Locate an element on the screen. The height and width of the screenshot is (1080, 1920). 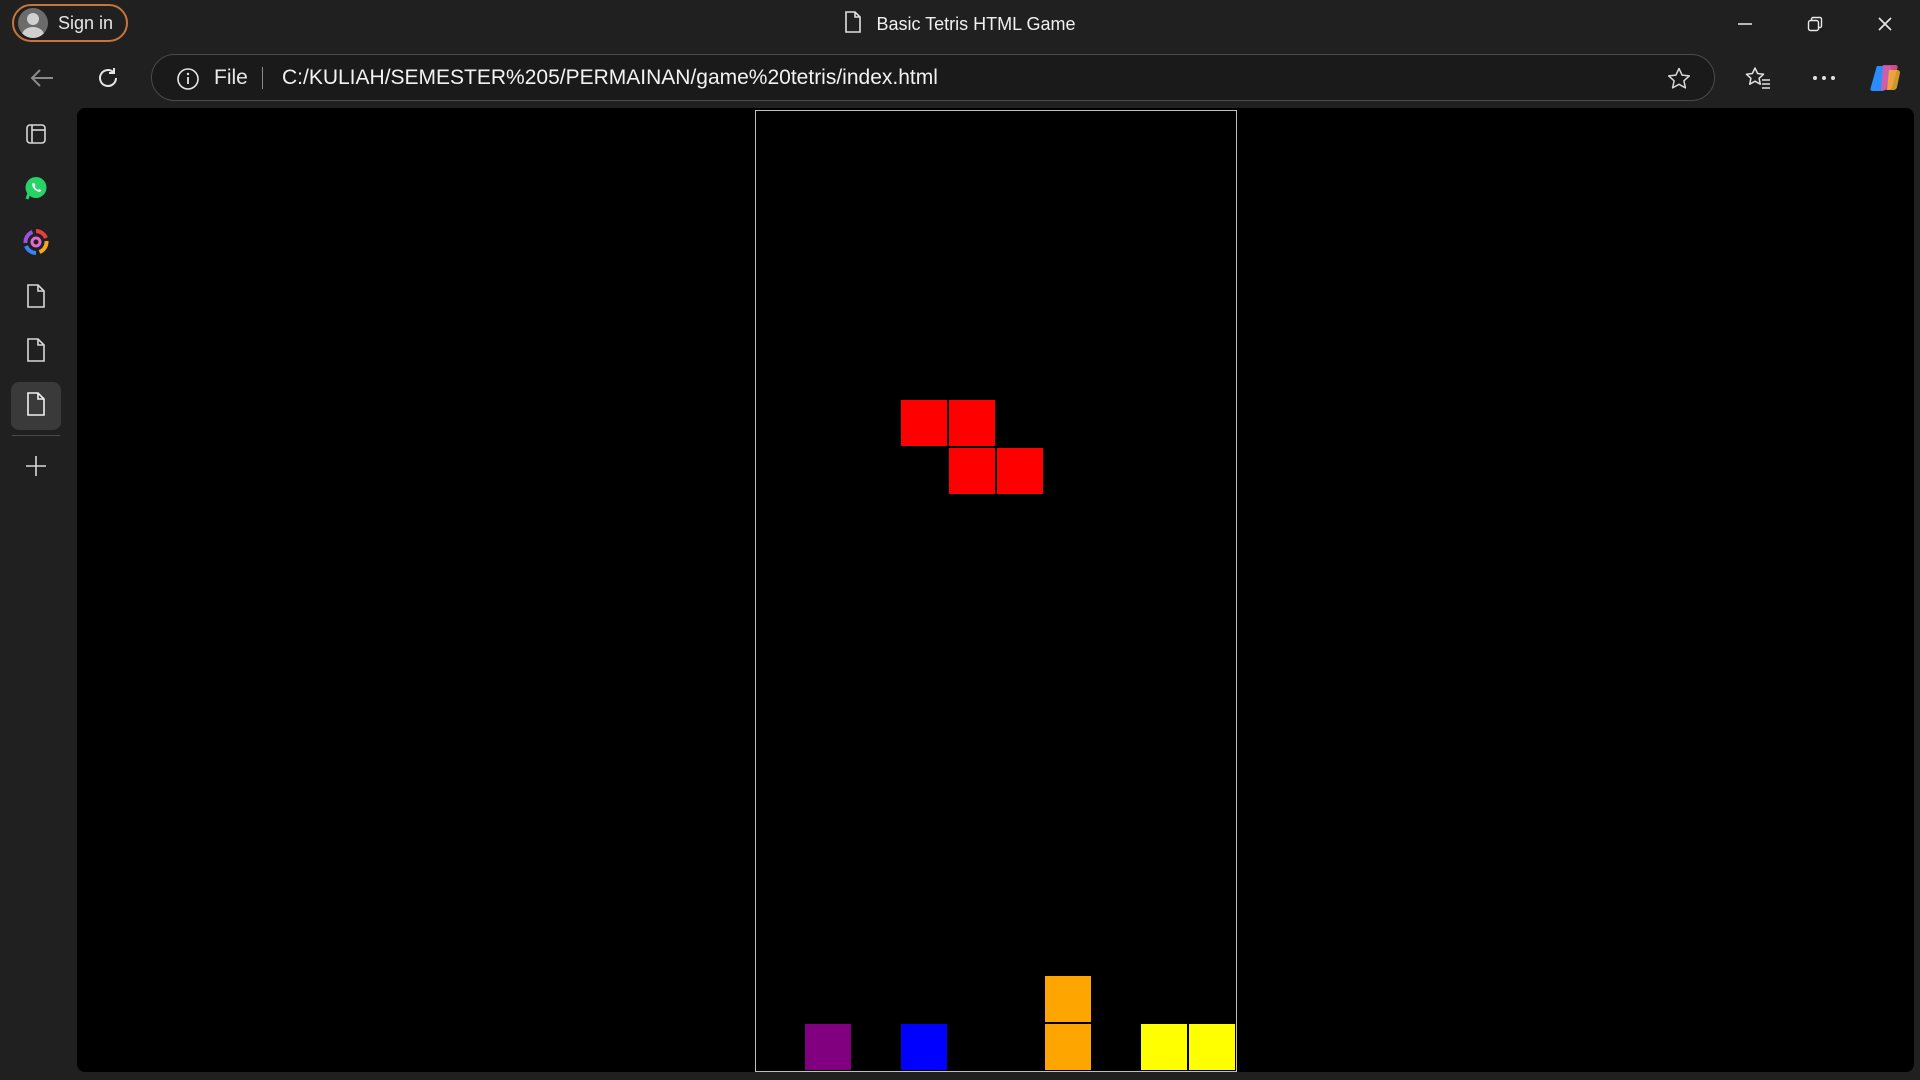
copilot-icon is located at coordinates (1886, 78).